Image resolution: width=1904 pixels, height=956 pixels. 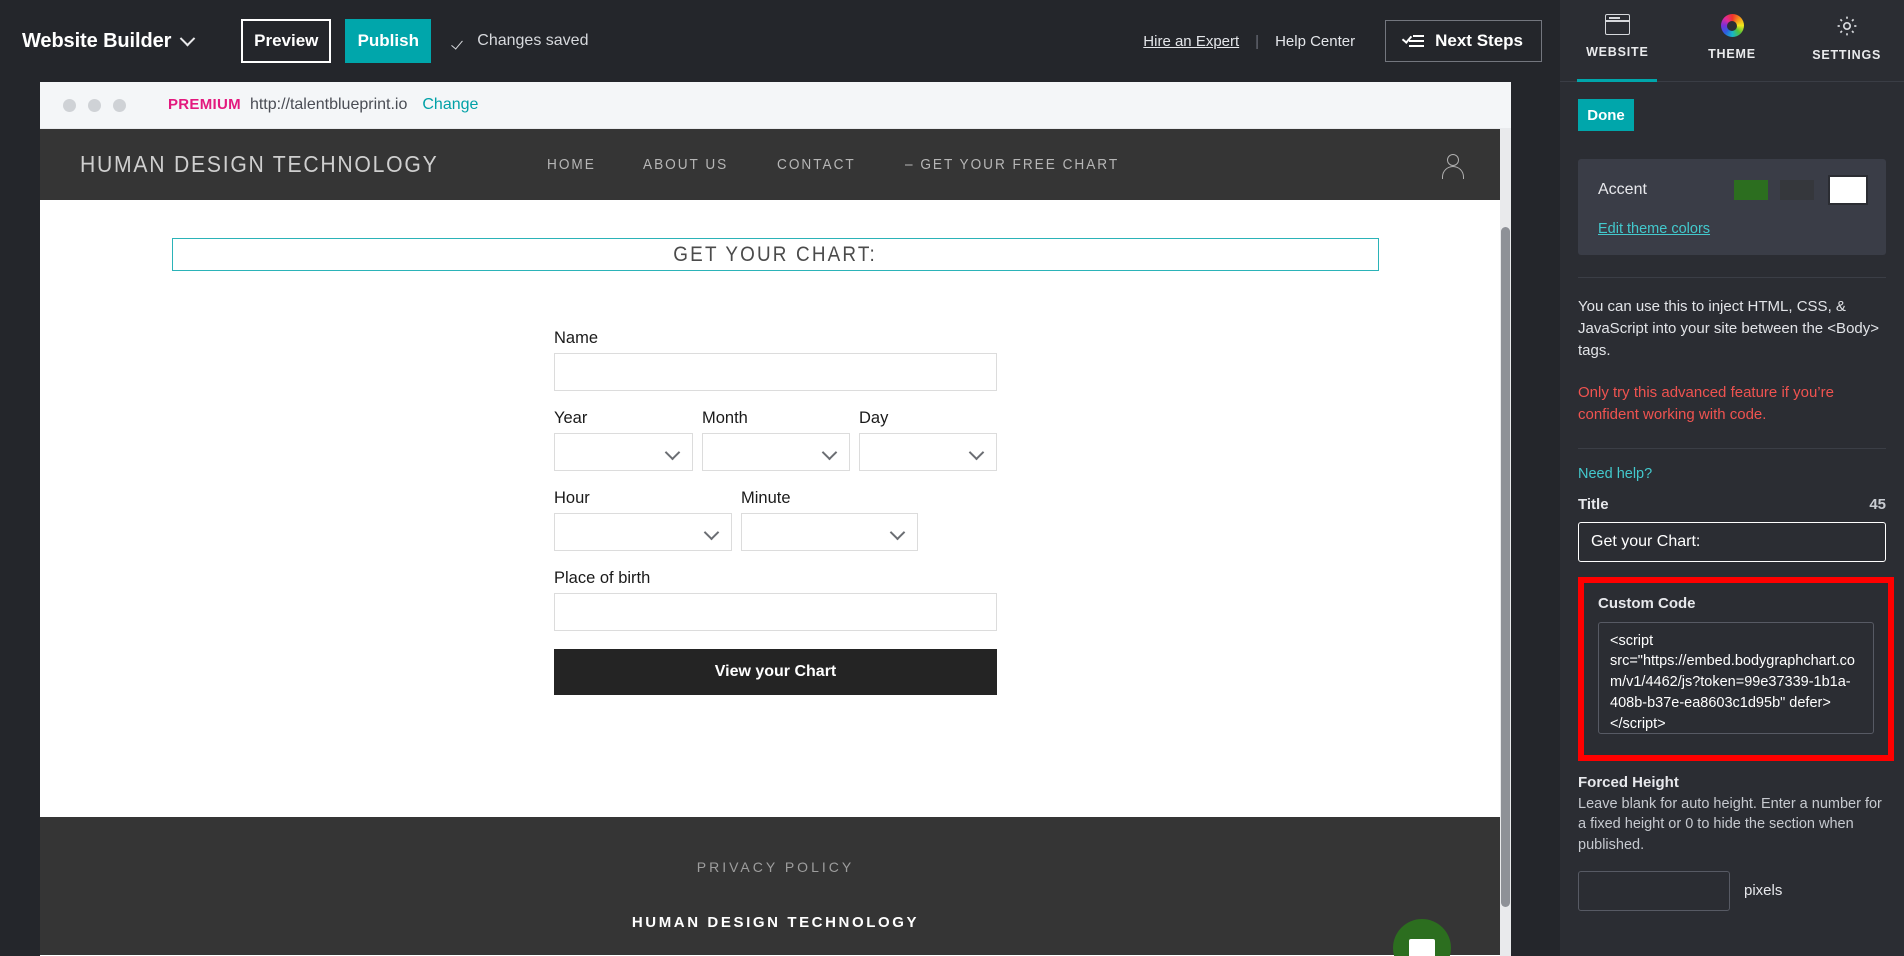 What do you see at coordinates (766, 498) in the screenshot?
I see `minute-label: Minute` at bounding box center [766, 498].